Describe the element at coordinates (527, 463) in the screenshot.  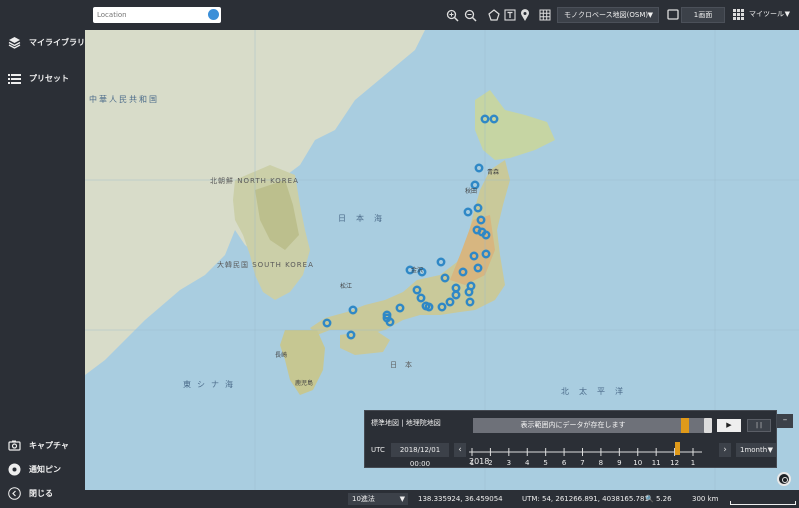
I see `timeline-tick-label: 4` at that location.